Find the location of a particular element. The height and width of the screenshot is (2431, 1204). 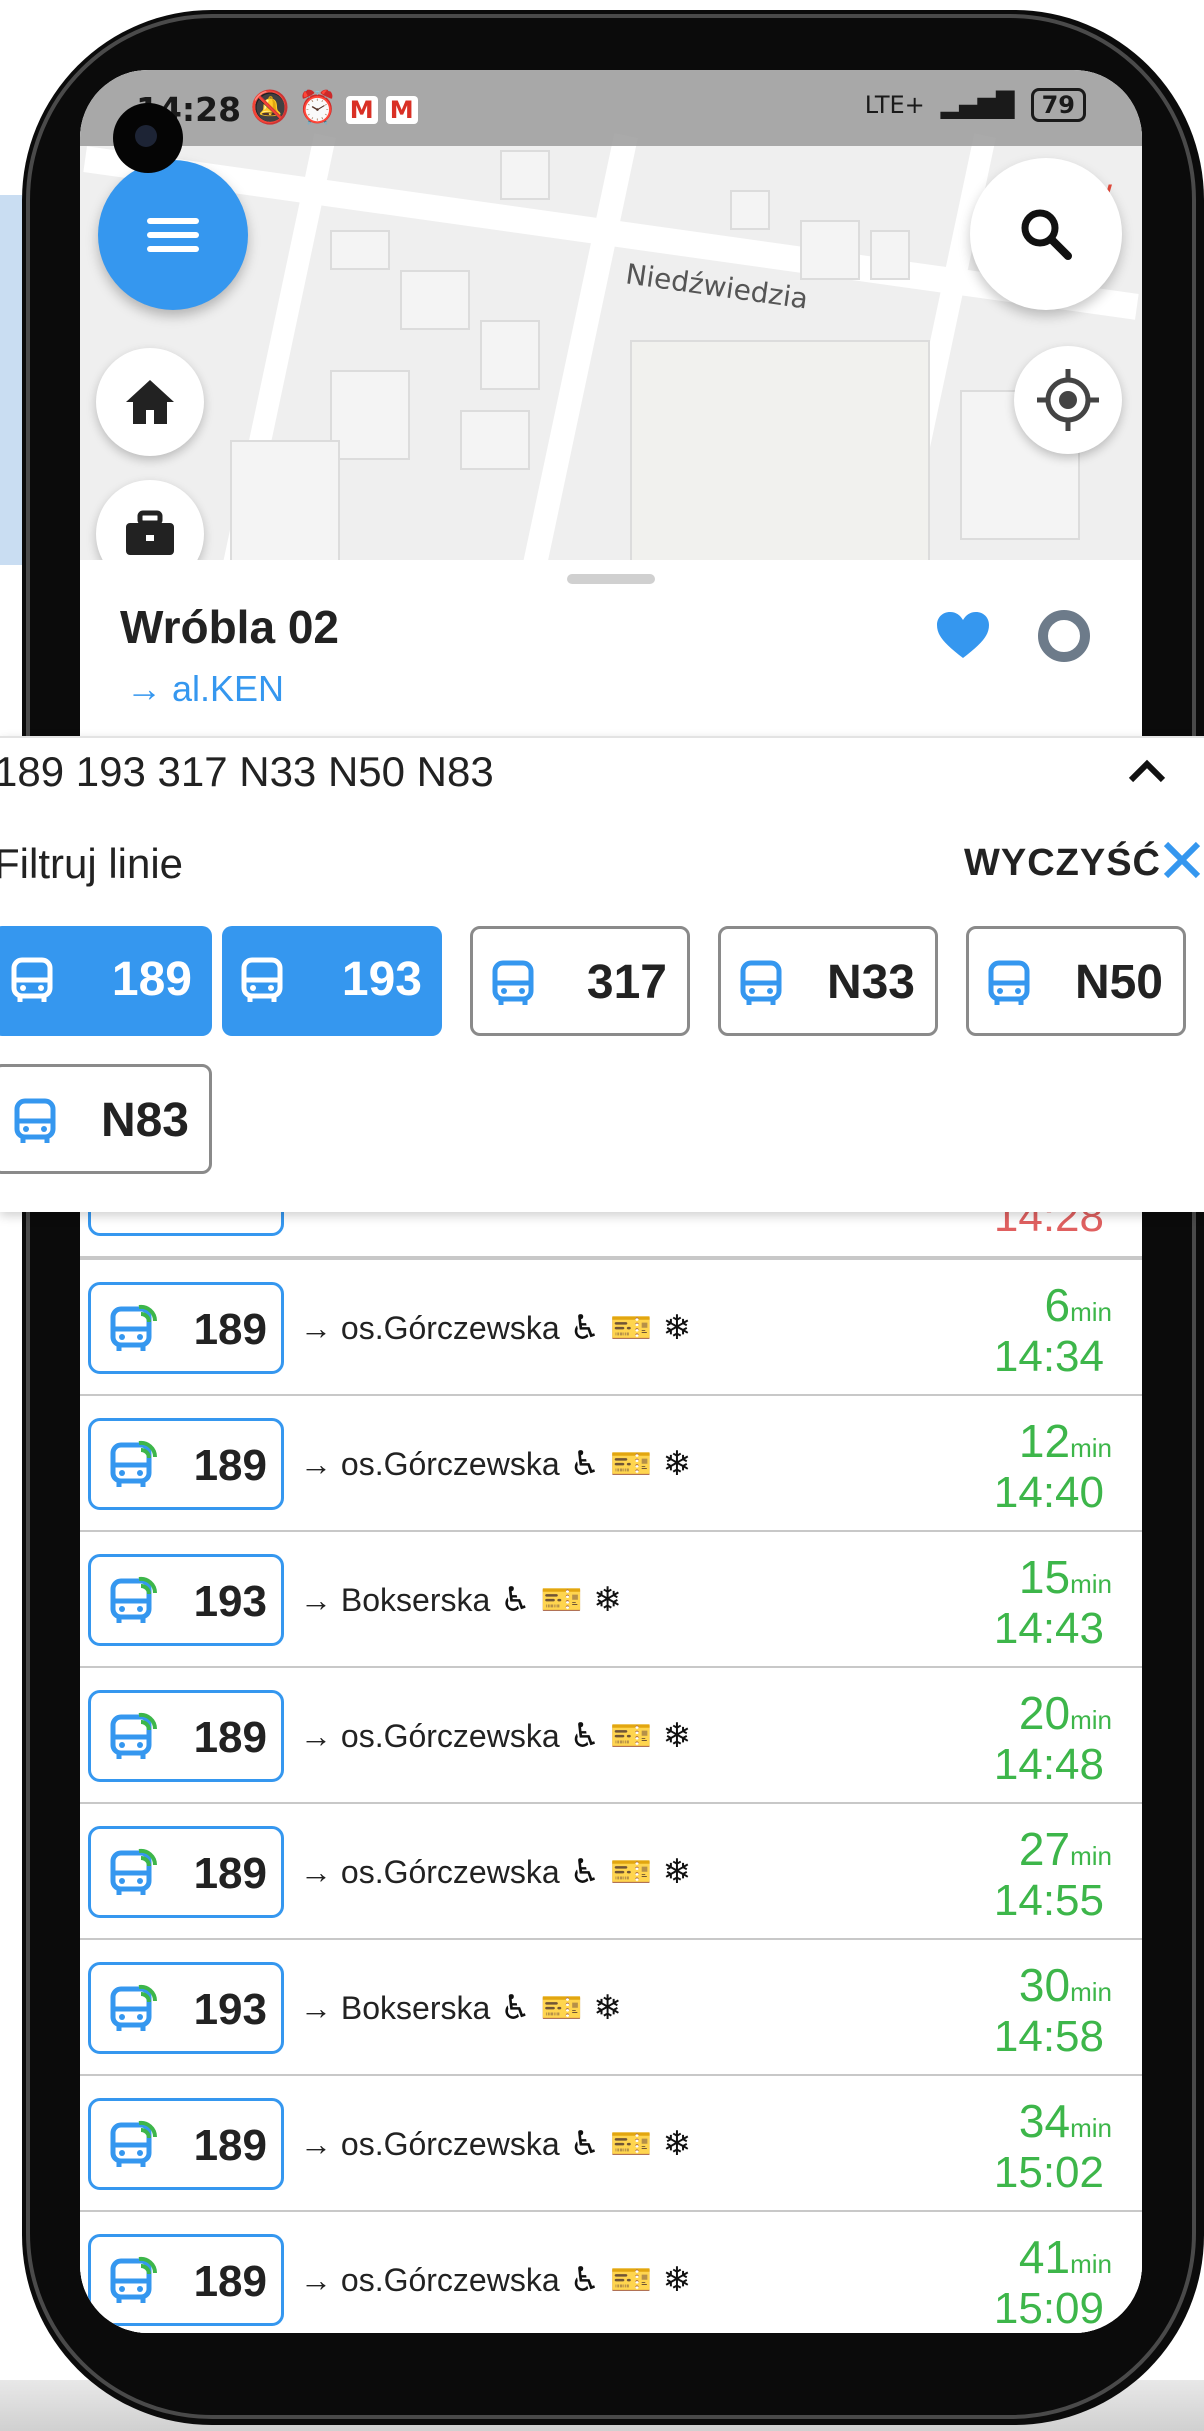

line-chip-317: 317 is located at coordinates (580, 981).